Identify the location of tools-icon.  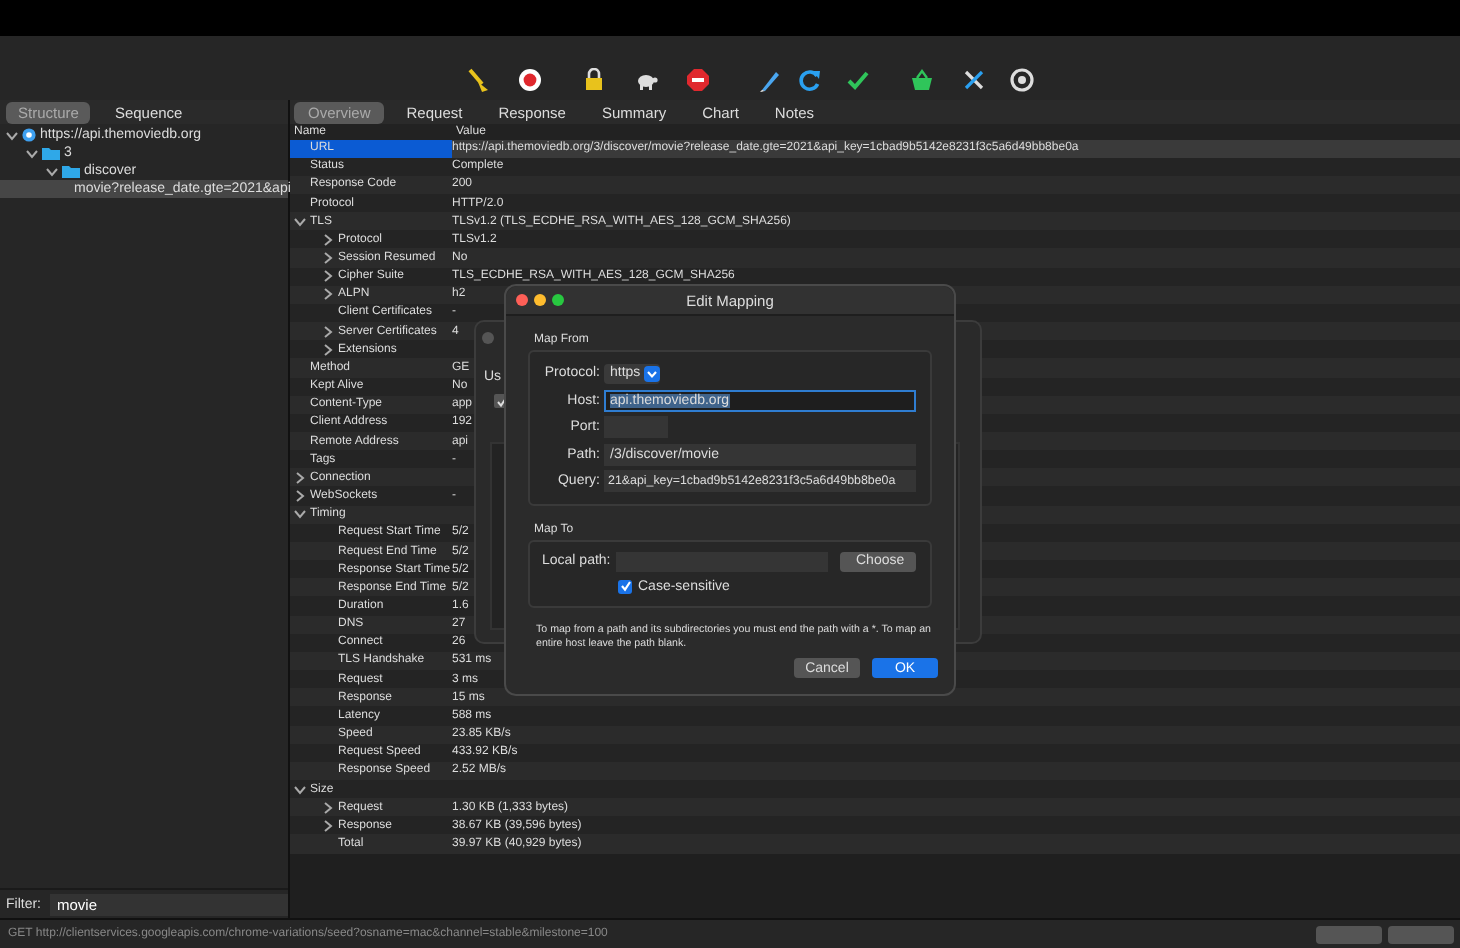
(974, 80).